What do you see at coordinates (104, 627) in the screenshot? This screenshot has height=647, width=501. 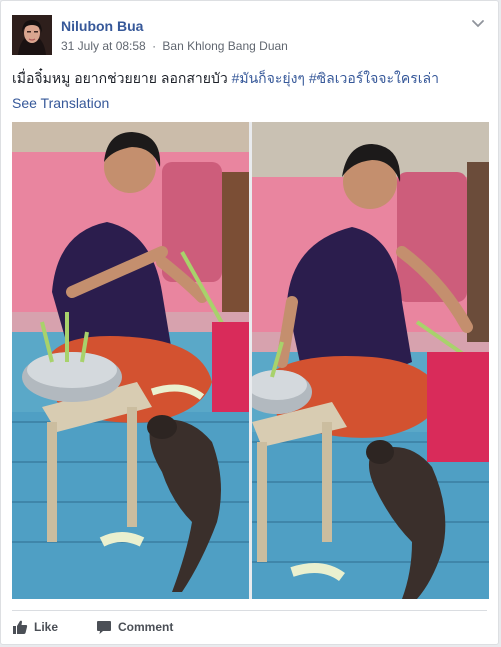 I see `speech-bubble-icon` at bounding box center [104, 627].